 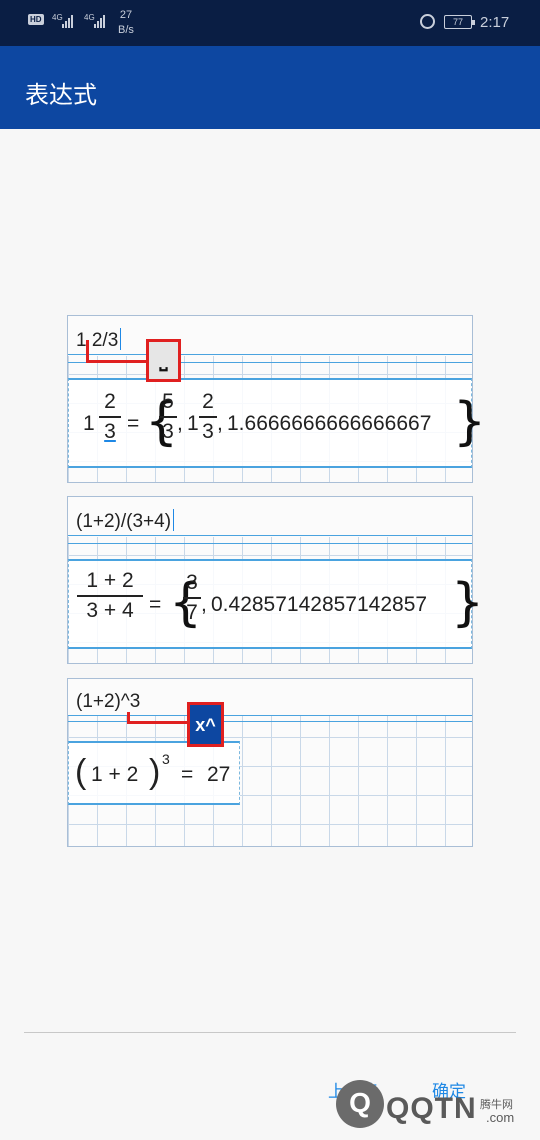 I want to click on fraction: 1 + 2 3 + 4, so click(x=110, y=596).